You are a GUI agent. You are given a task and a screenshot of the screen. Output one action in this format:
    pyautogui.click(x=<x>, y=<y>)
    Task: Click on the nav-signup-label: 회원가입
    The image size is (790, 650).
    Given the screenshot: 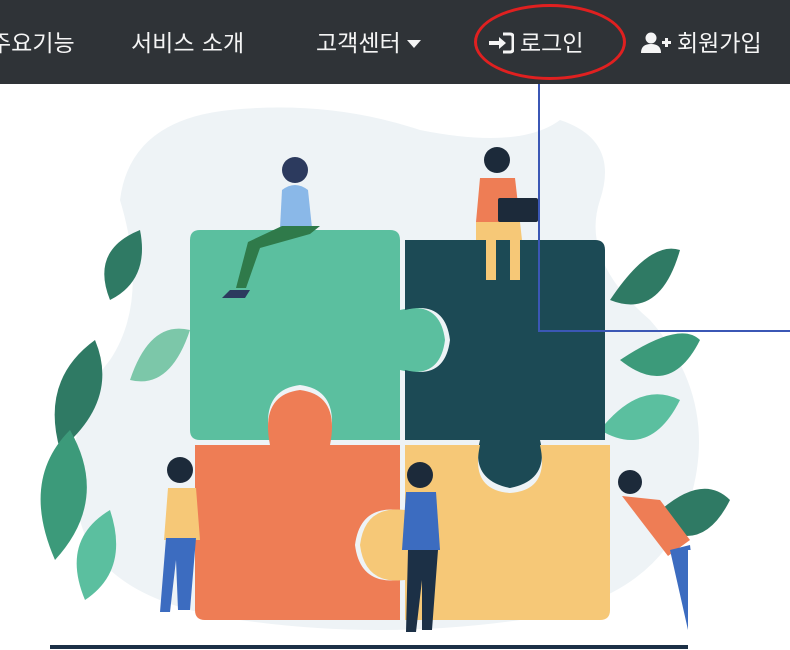 What is the action you would take?
    pyautogui.click(x=719, y=44)
    